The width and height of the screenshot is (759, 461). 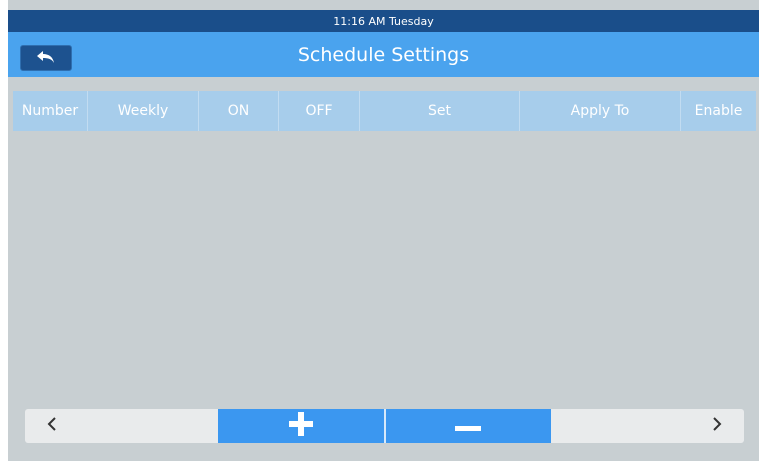 I want to click on table-header: Number Weekly ON OFF Set Apply To Enable, so click(x=384, y=111).